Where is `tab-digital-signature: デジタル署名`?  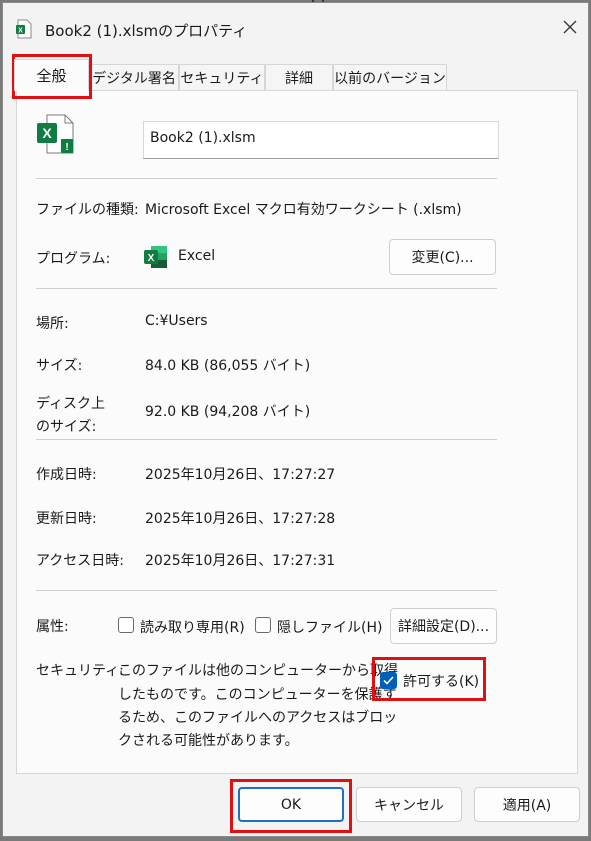
tab-digital-signature: デジタル署名 is located at coordinates (134, 77).